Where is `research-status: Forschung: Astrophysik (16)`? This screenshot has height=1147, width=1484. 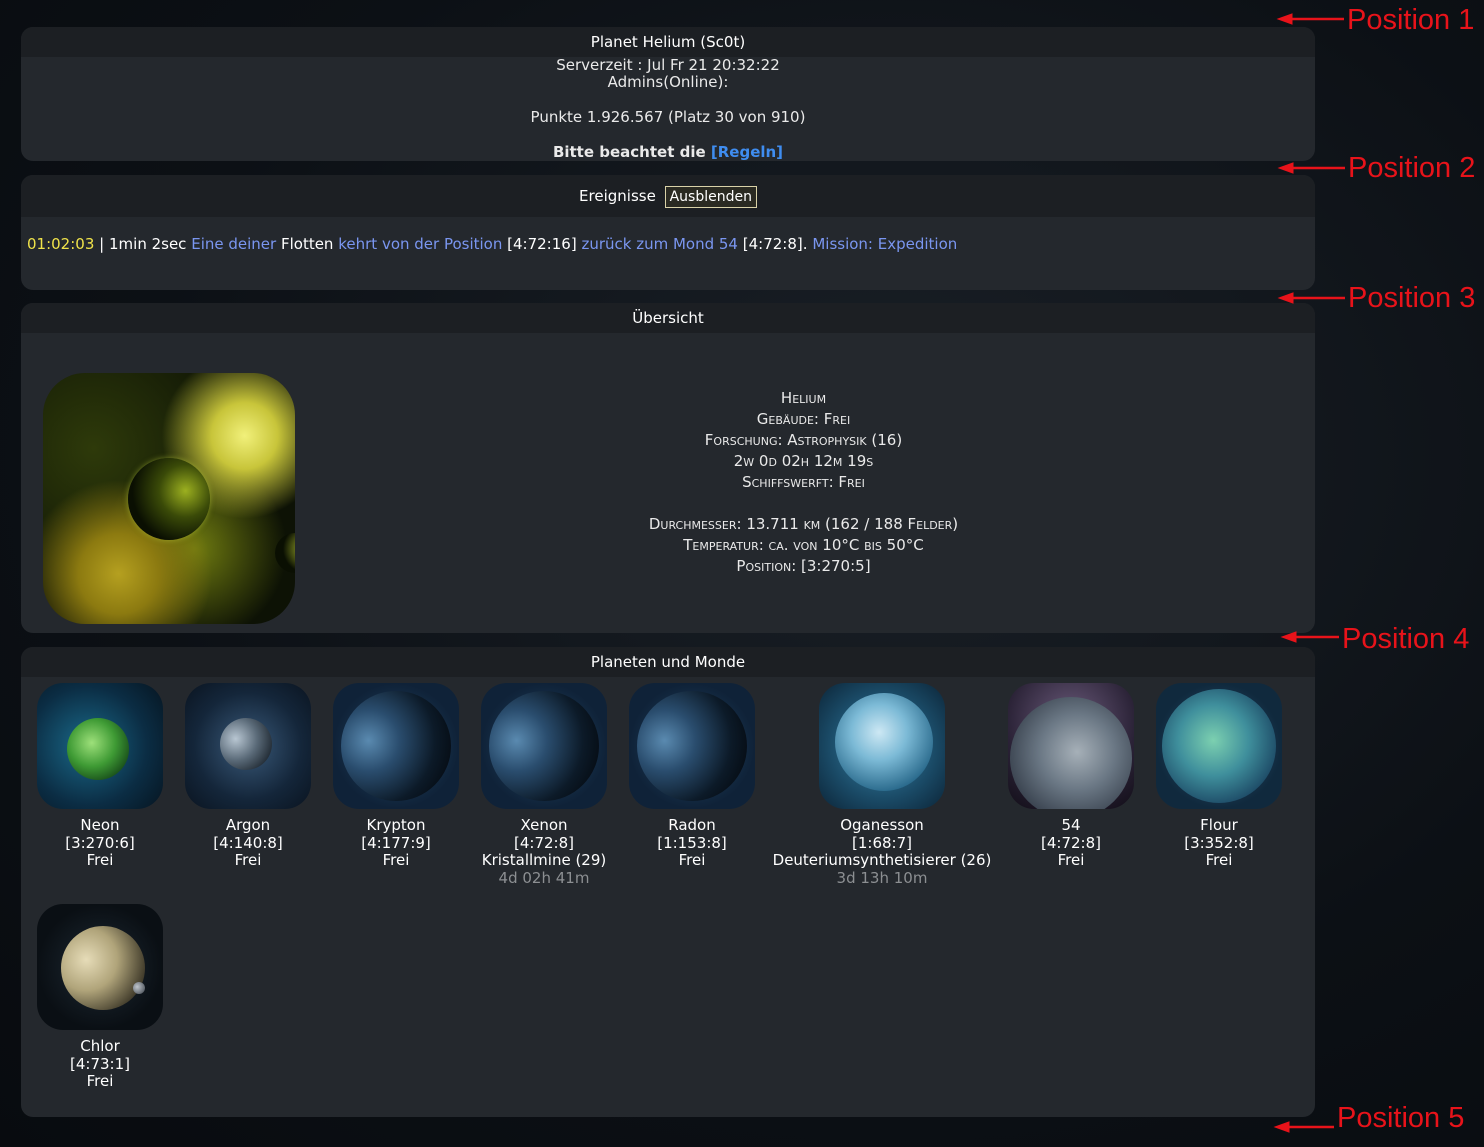 research-status: Forschung: Astrophysik (16) is located at coordinates (803, 440).